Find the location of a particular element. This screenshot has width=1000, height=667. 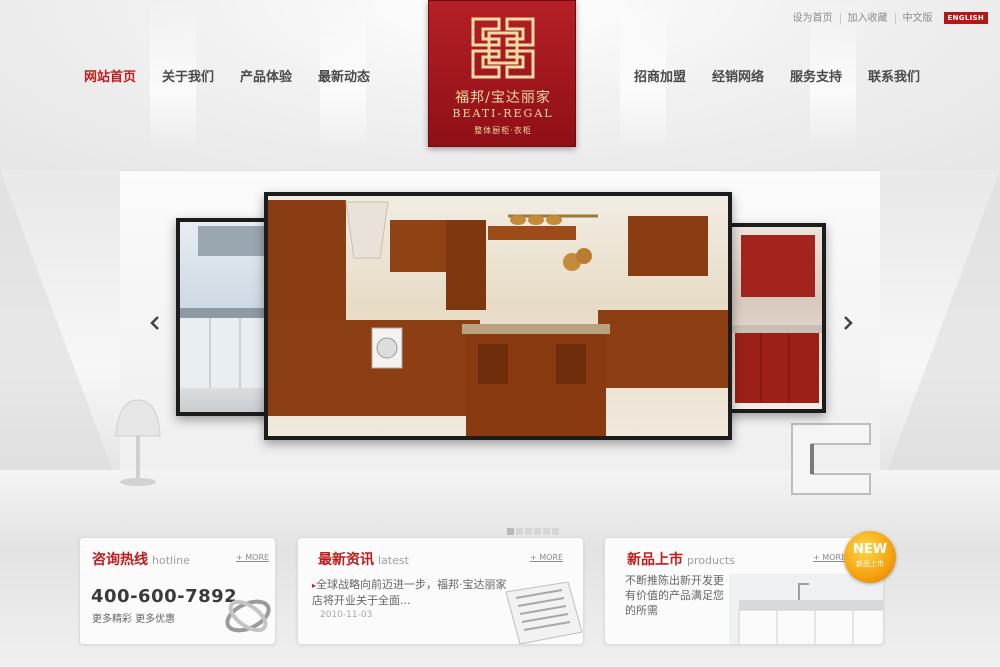

room-left-wall is located at coordinates (60, 320).